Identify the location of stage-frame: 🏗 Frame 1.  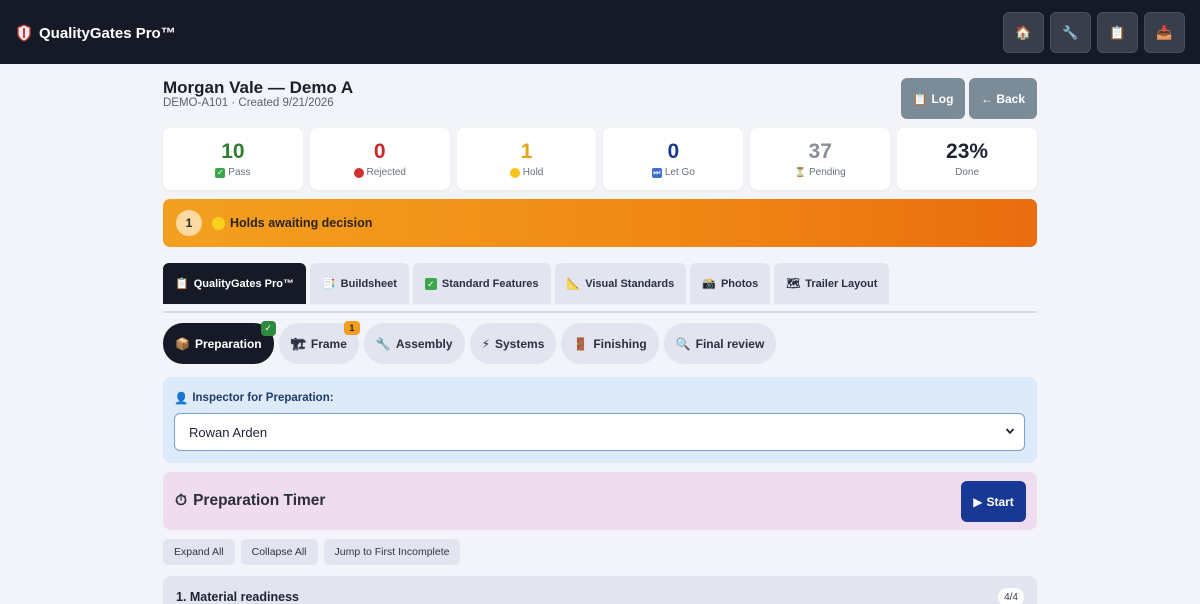
(319, 342).